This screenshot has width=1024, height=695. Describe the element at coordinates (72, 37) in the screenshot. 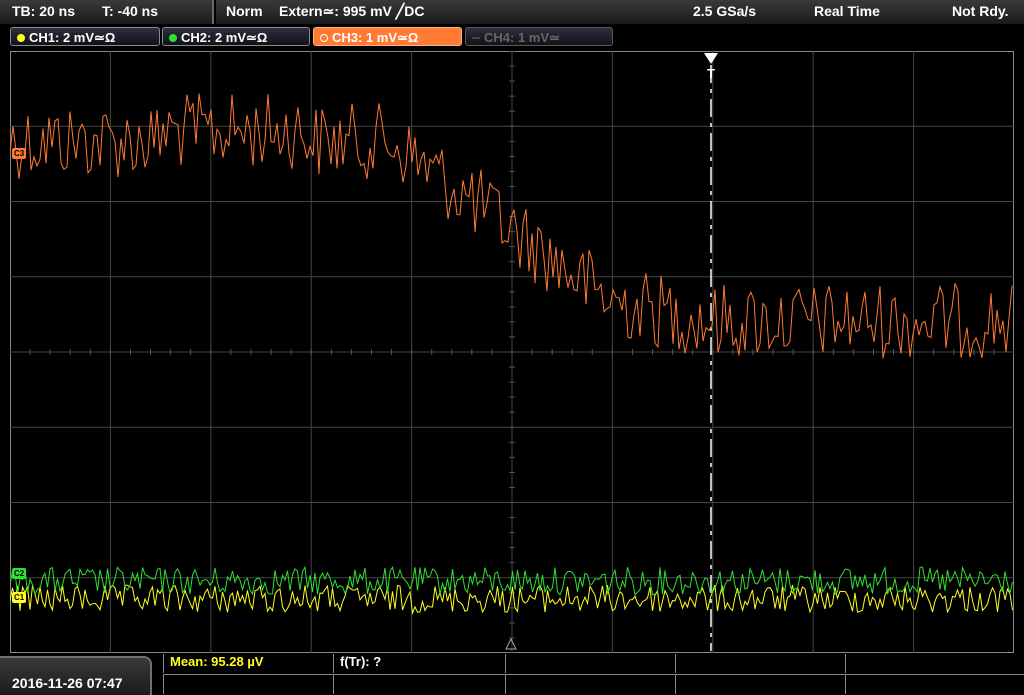

I see `ch1-label: CH1: 2 mV≃Ω` at that location.